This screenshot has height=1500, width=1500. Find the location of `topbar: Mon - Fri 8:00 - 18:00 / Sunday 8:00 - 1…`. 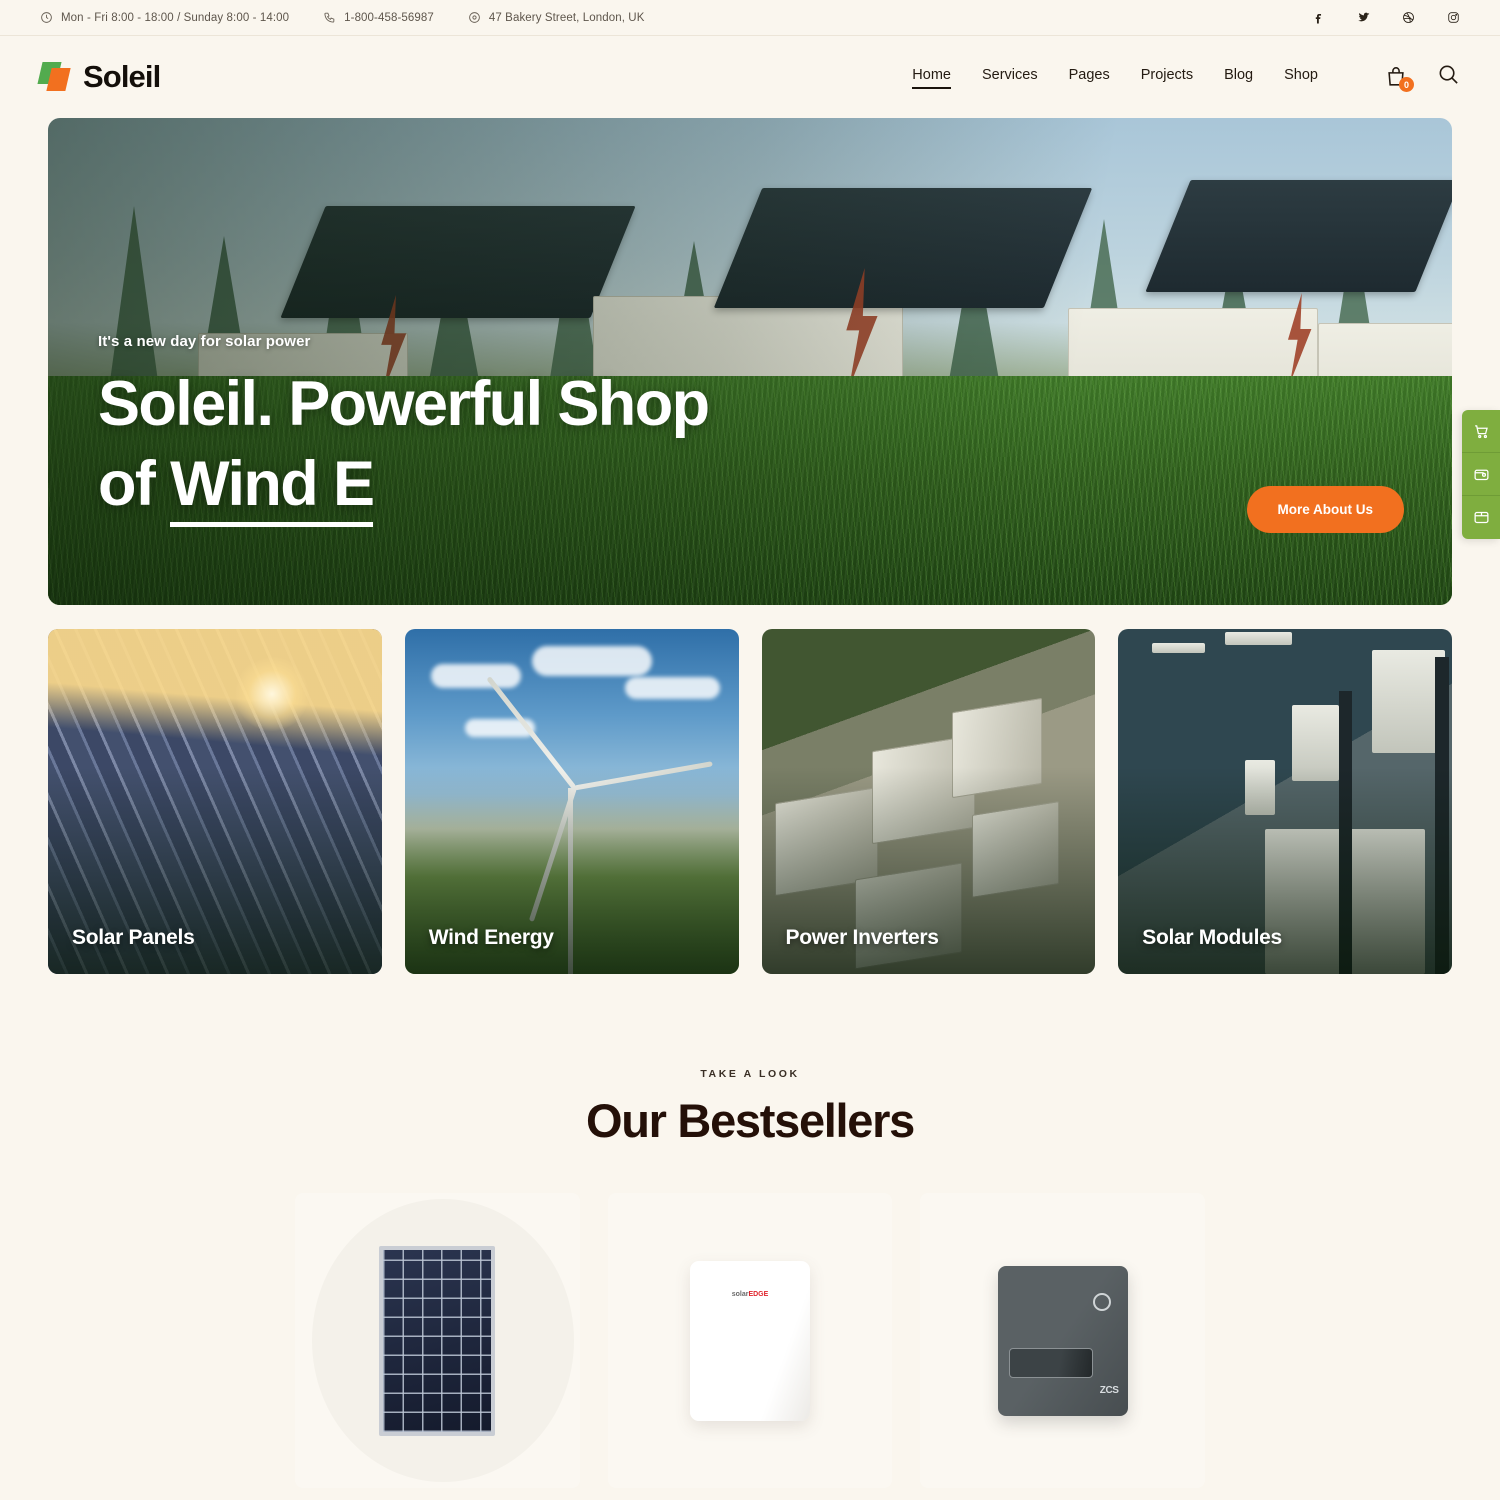

topbar: Mon - Fri 8:00 - 18:00 / Sunday 8:00 - 1… is located at coordinates (750, 18).